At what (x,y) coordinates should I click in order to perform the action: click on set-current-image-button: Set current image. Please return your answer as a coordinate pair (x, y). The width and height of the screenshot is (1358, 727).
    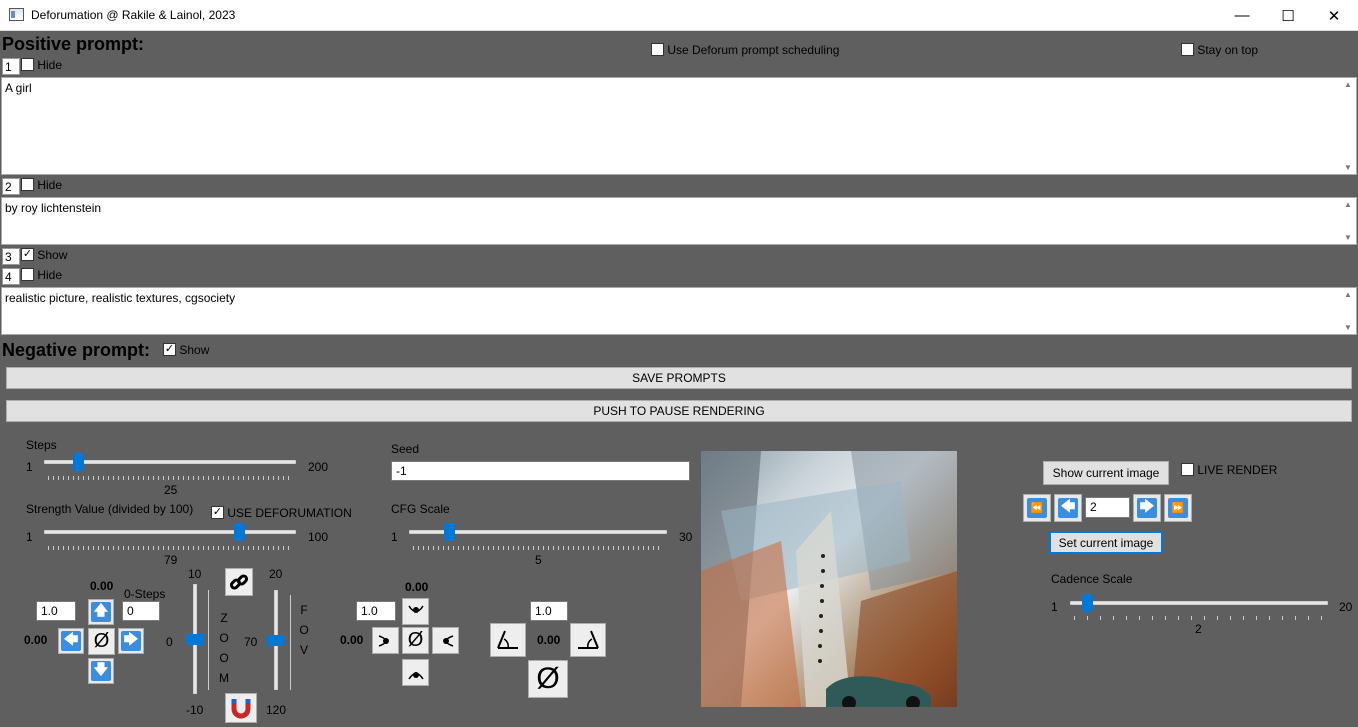
    Looking at the image, I should click on (1106, 542).